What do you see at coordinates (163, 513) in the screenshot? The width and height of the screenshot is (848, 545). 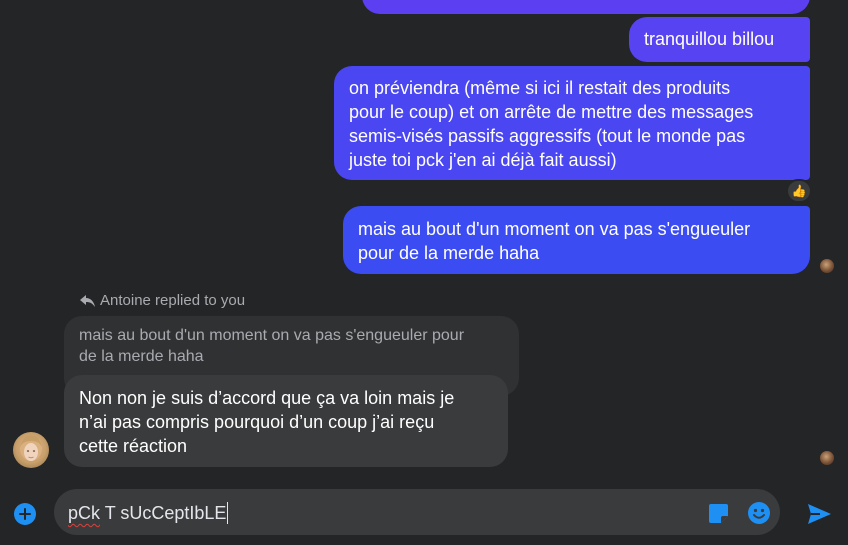 I see `input-text-rest: T sUcCeptIbLE` at bounding box center [163, 513].